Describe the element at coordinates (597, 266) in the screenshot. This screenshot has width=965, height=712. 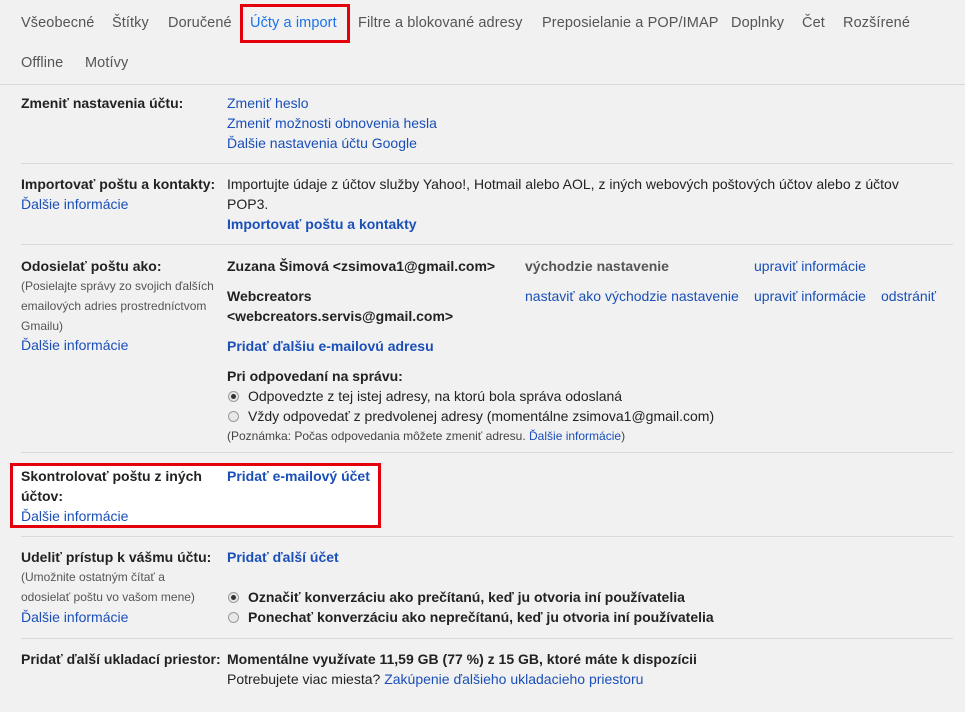
I see `default-status: východzie nastavenie` at that location.